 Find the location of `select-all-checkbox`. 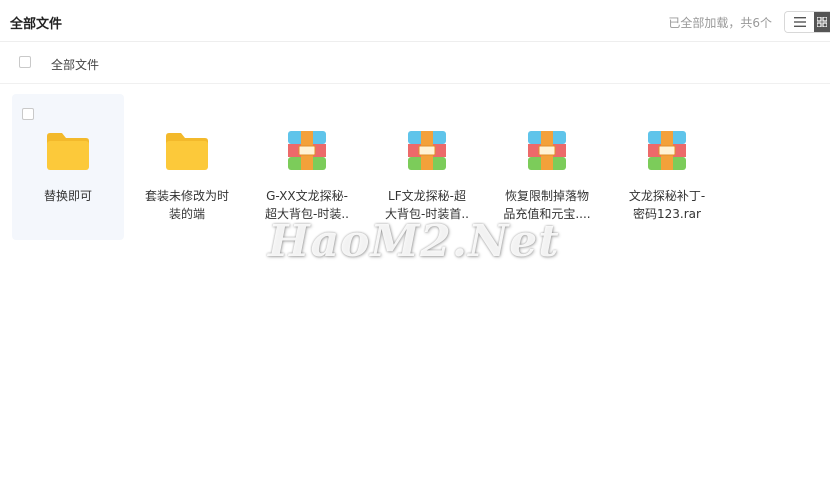

select-all-checkbox is located at coordinates (25, 62).